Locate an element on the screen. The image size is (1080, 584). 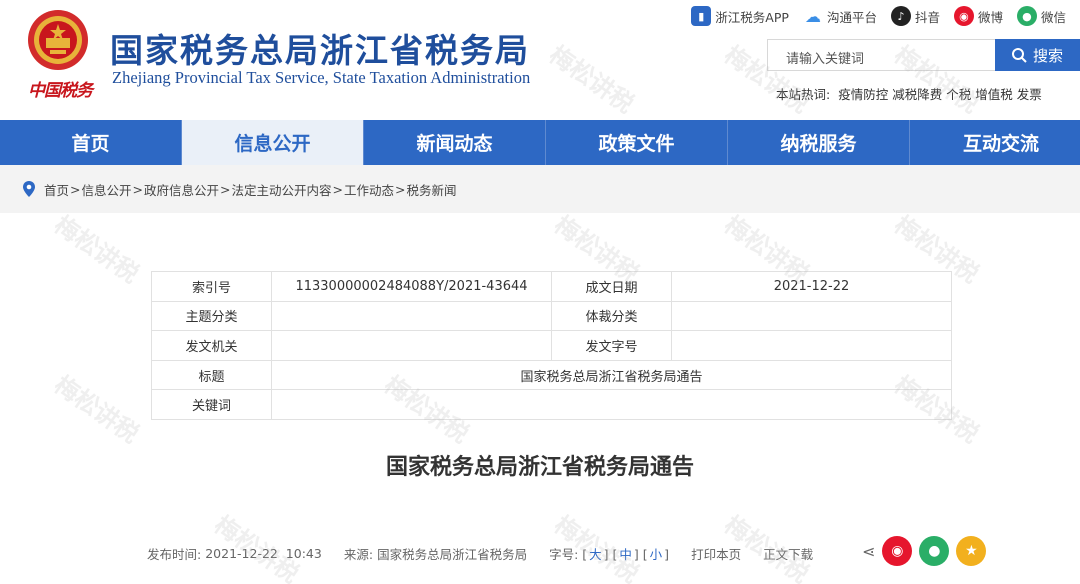
print-button: 打印本页 is located at coordinates (716, 553).